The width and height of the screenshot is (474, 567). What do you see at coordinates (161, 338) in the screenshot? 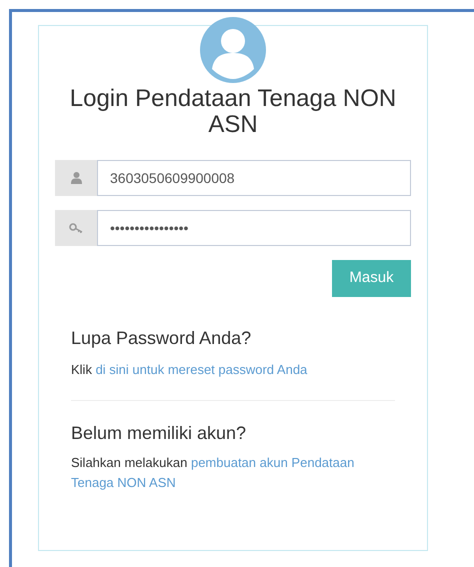
I see `section-heading: Lupa Password Anda?` at bounding box center [161, 338].